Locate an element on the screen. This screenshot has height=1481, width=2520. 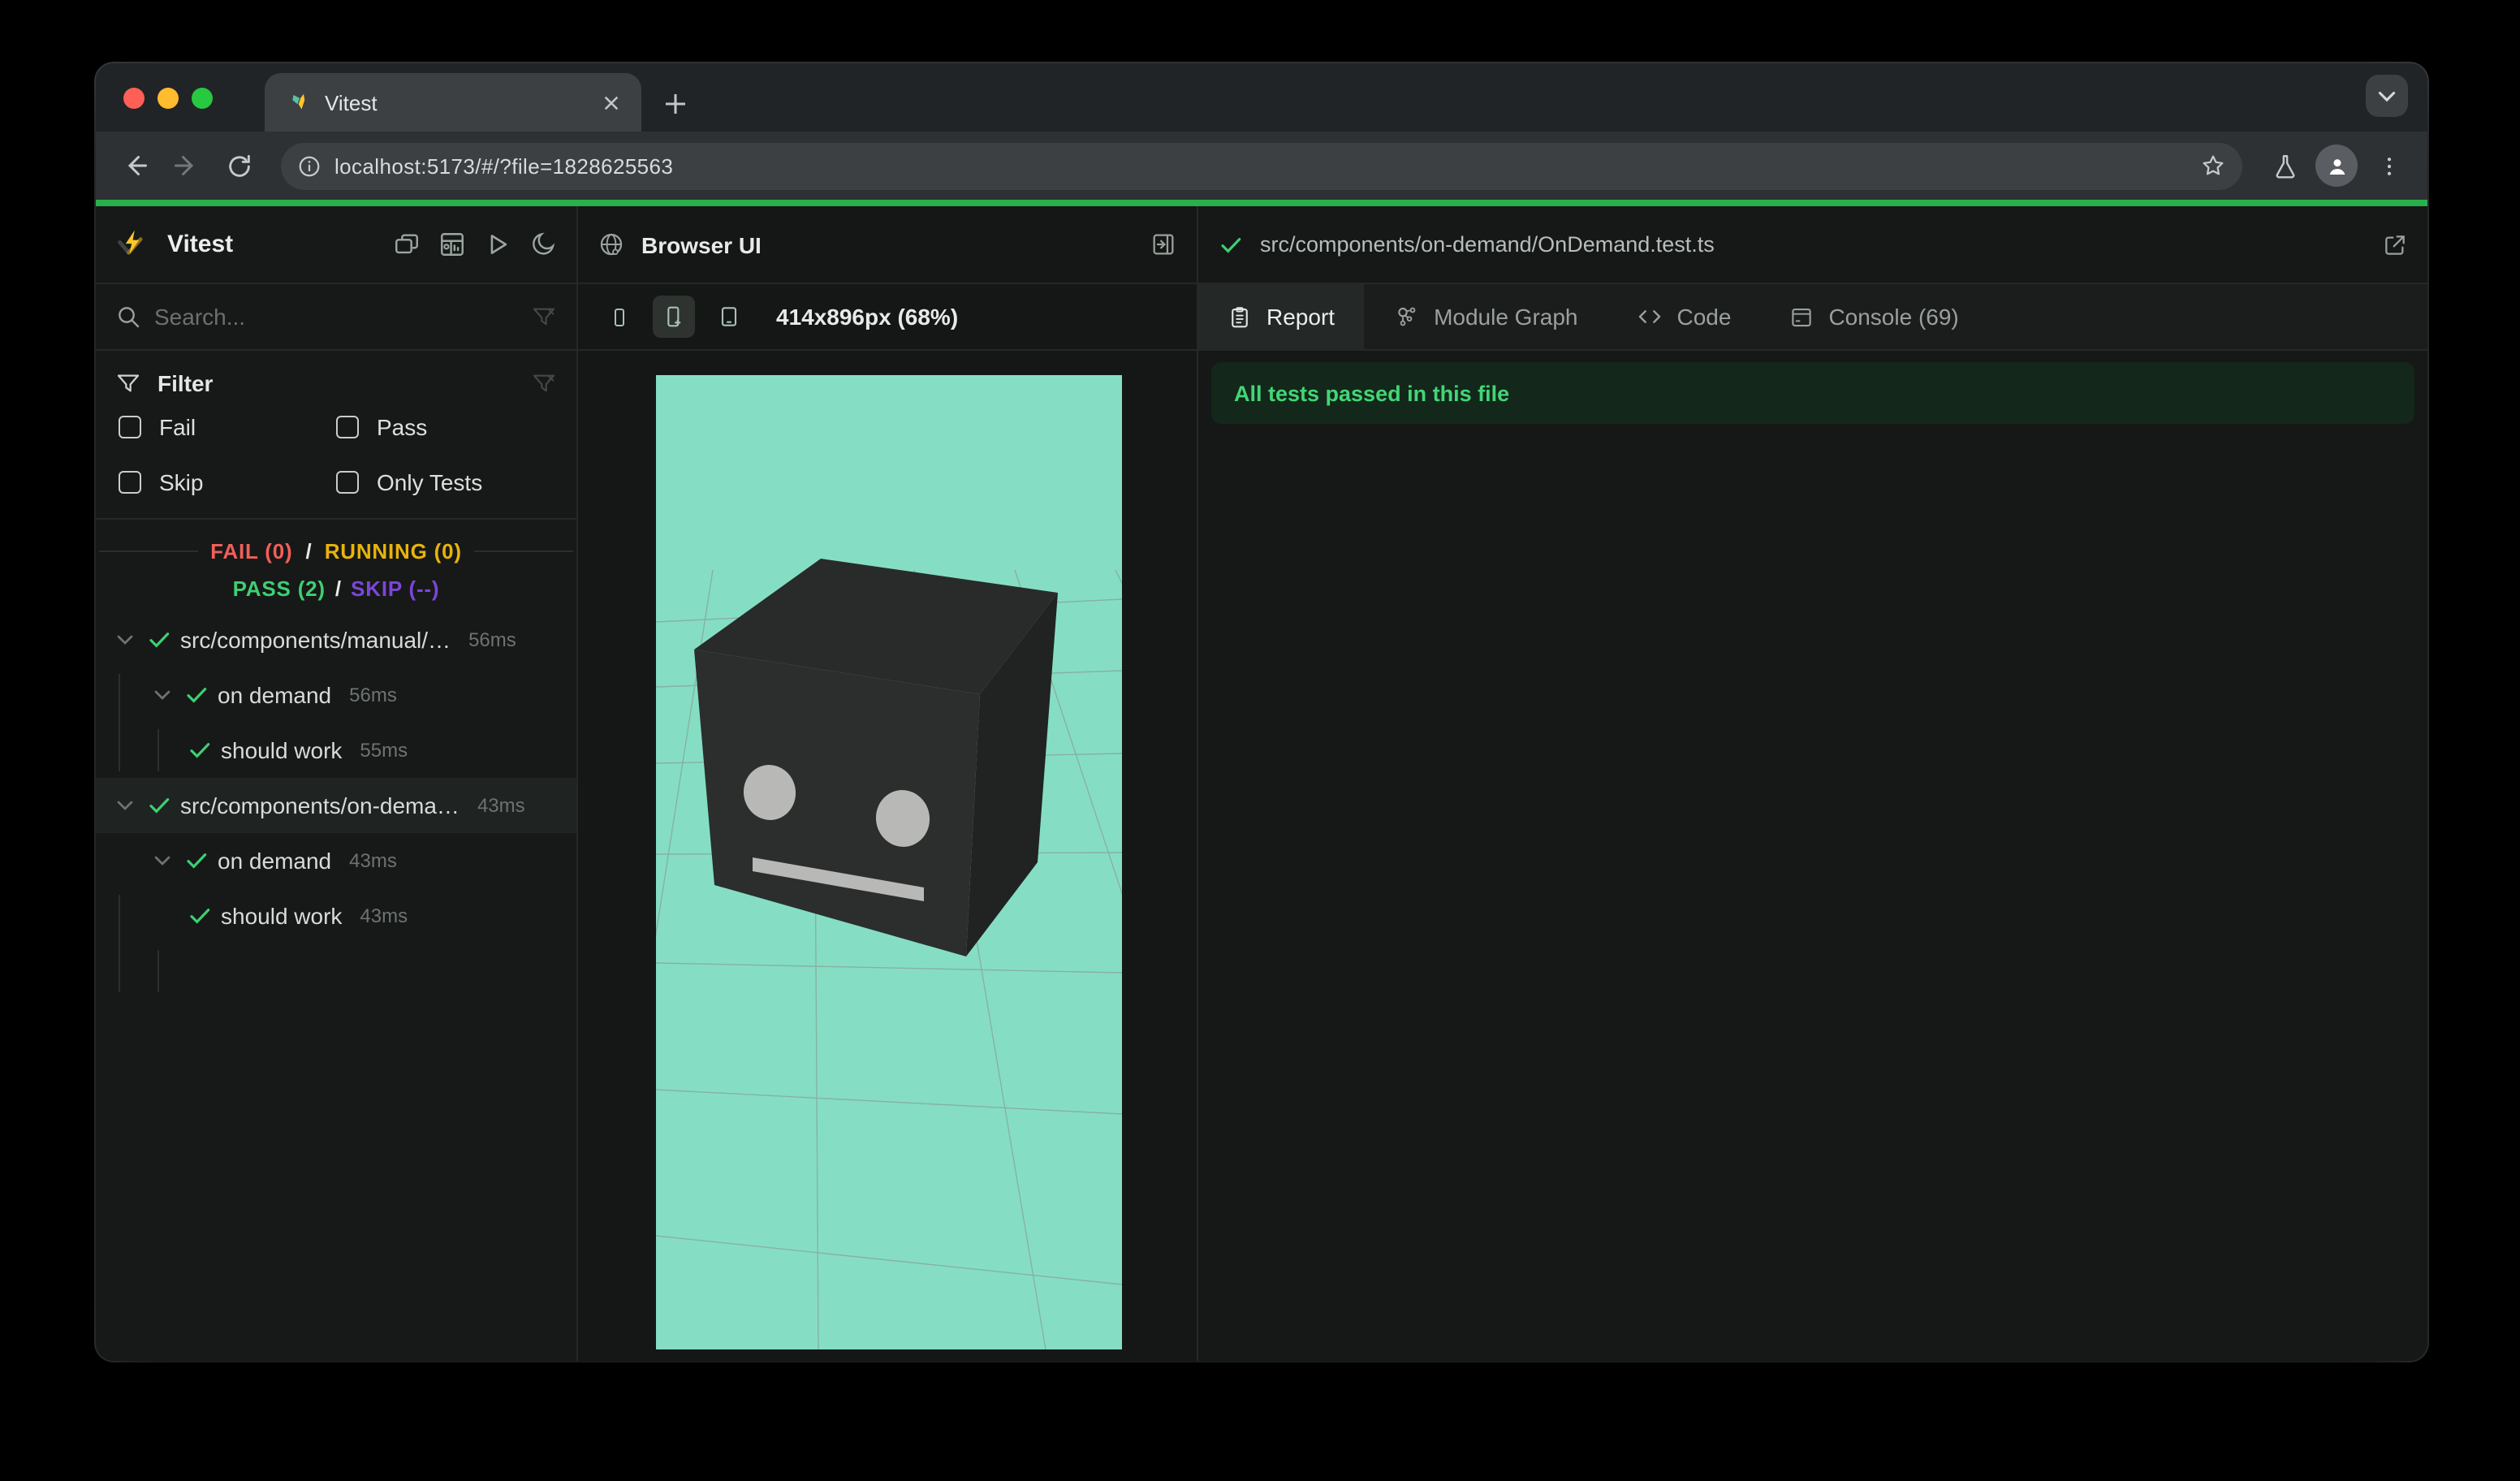
window-controls is located at coordinates (166, 97).